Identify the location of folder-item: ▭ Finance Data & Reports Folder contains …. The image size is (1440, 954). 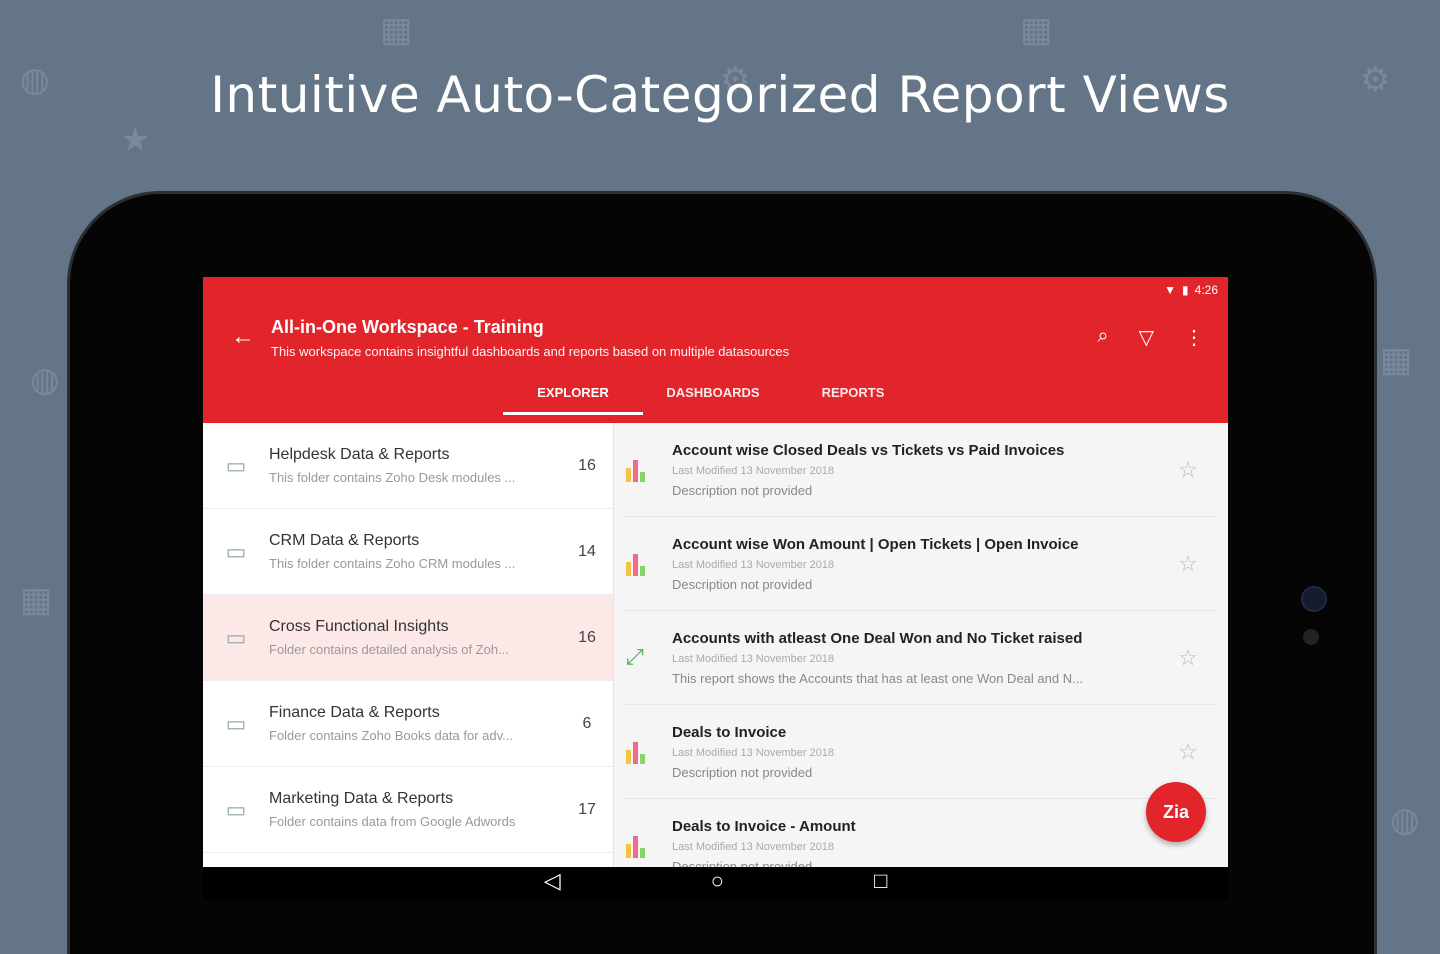
(408, 724).